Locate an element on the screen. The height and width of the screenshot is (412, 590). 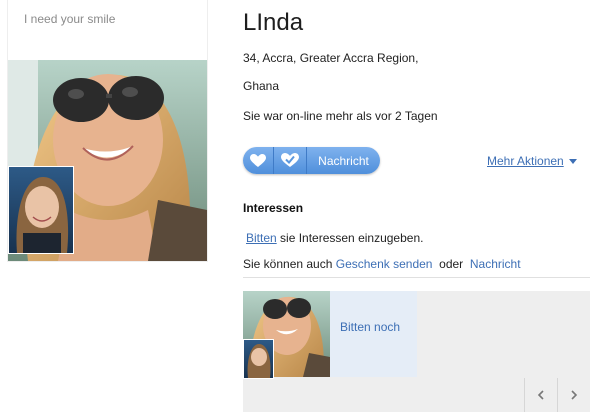
country: Ghana is located at coordinates (261, 86).